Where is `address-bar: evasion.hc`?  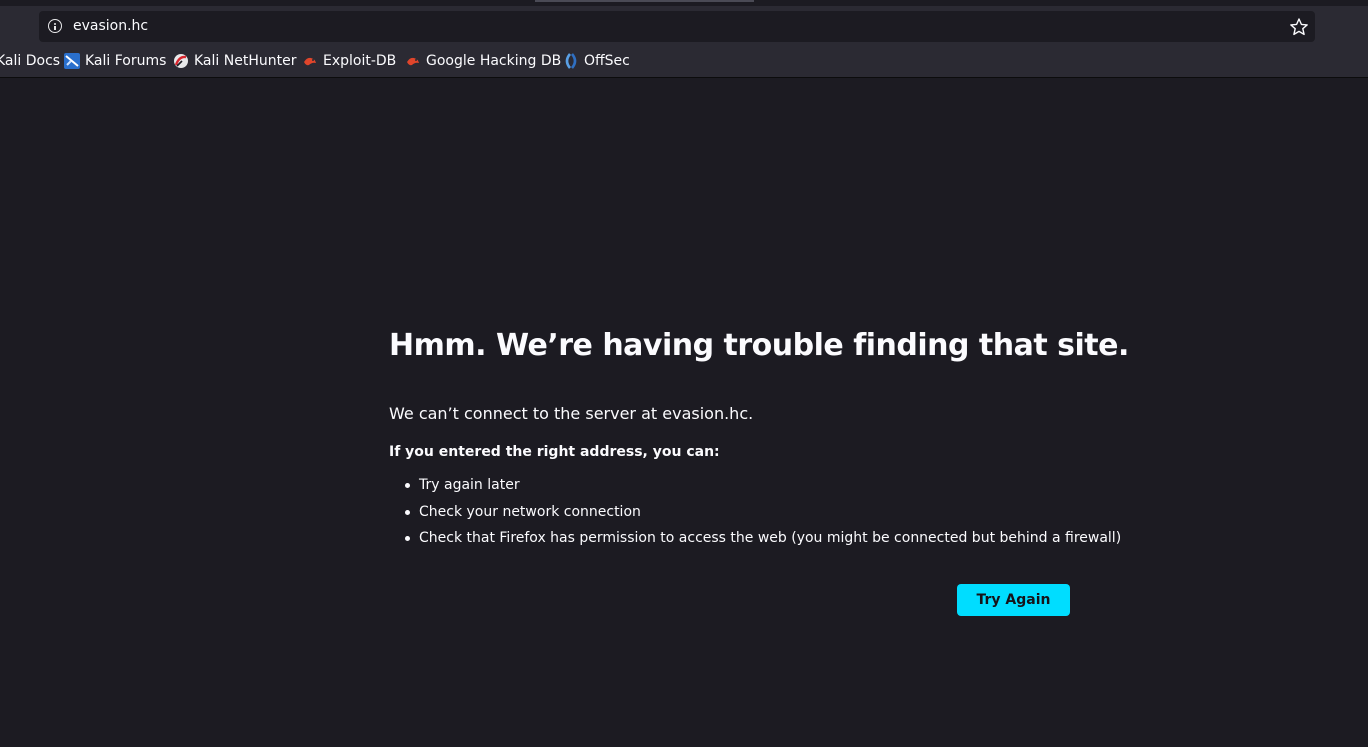 address-bar: evasion.hc is located at coordinates (677, 26).